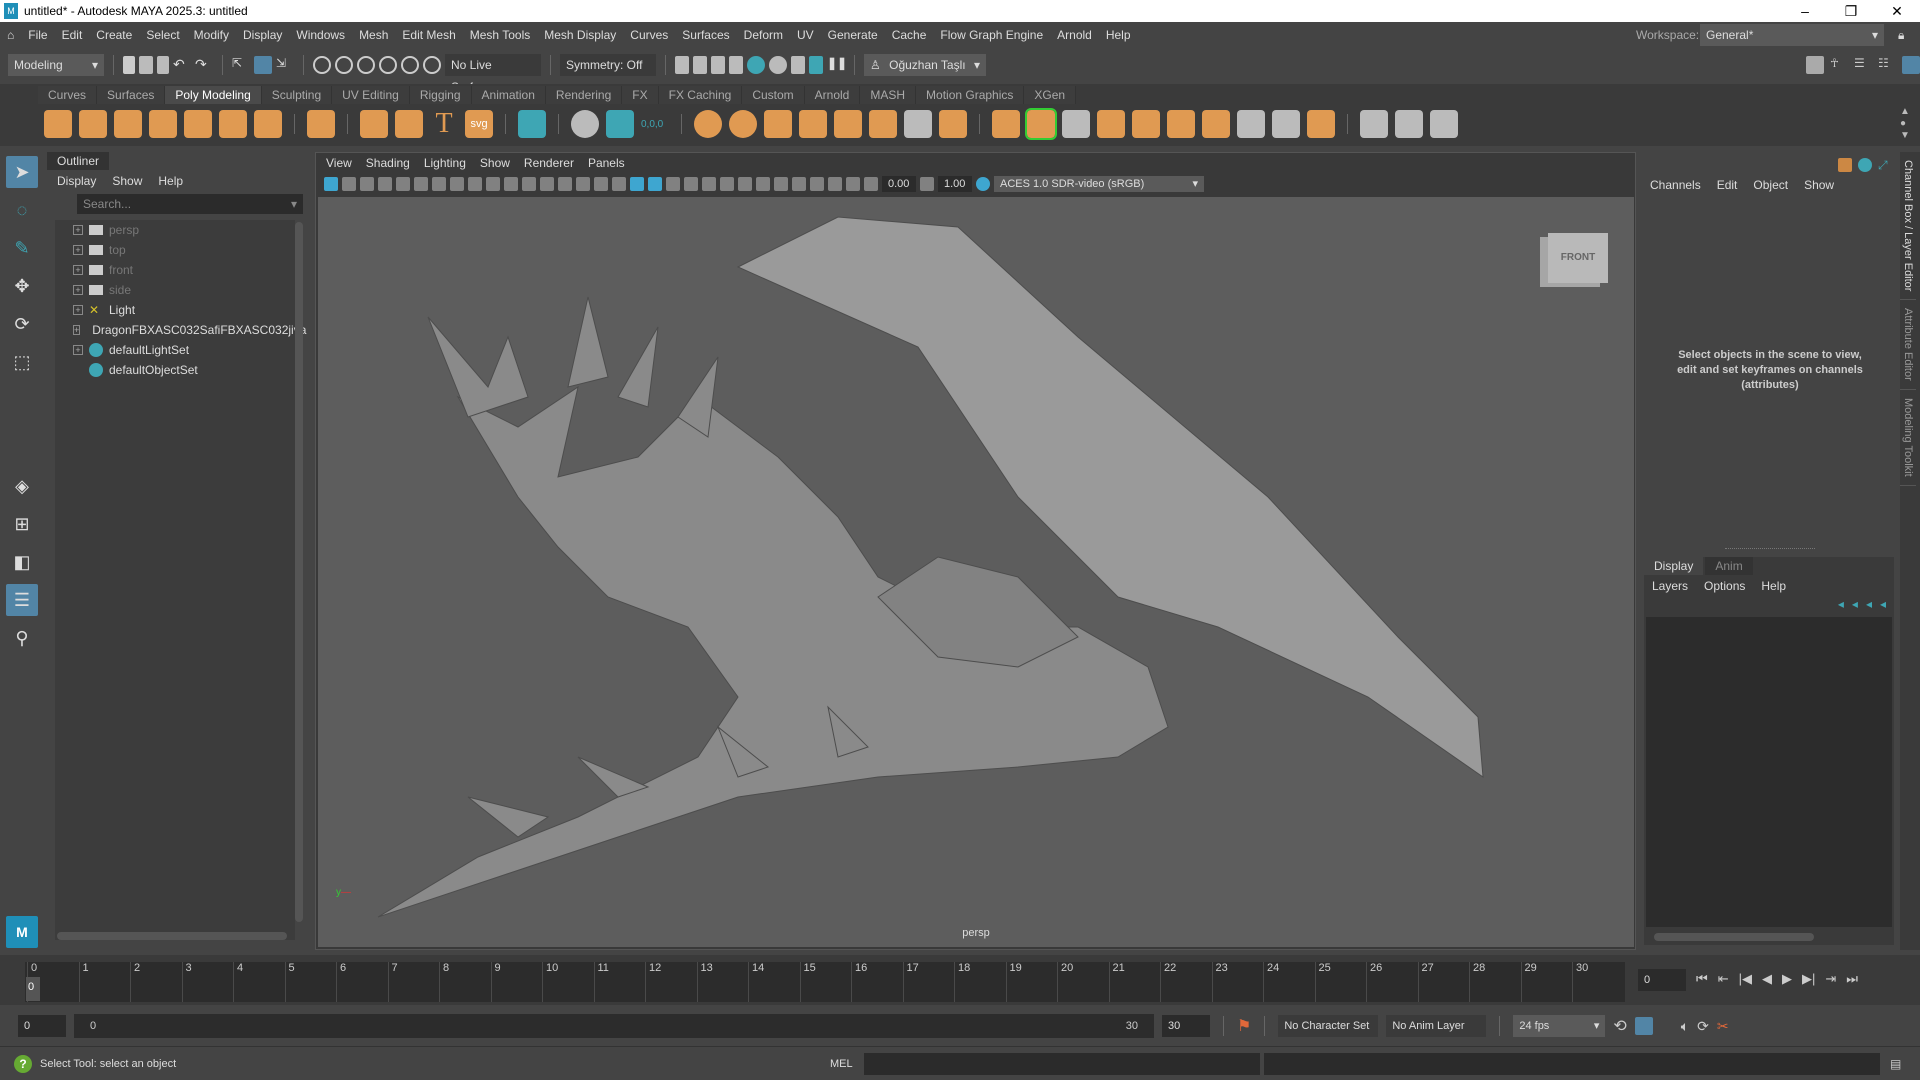 The width and height of the screenshot is (1920, 1080). Describe the element at coordinates (1729, 566) in the screenshot. I see `layer-tab-anim: Anim` at that location.